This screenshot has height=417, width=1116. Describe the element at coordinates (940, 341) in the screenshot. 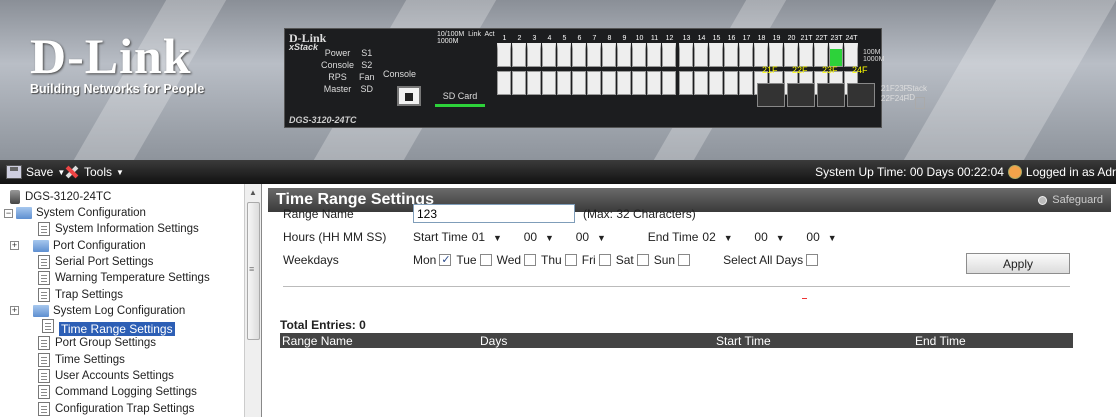

I see `column-header: End Time` at that location.